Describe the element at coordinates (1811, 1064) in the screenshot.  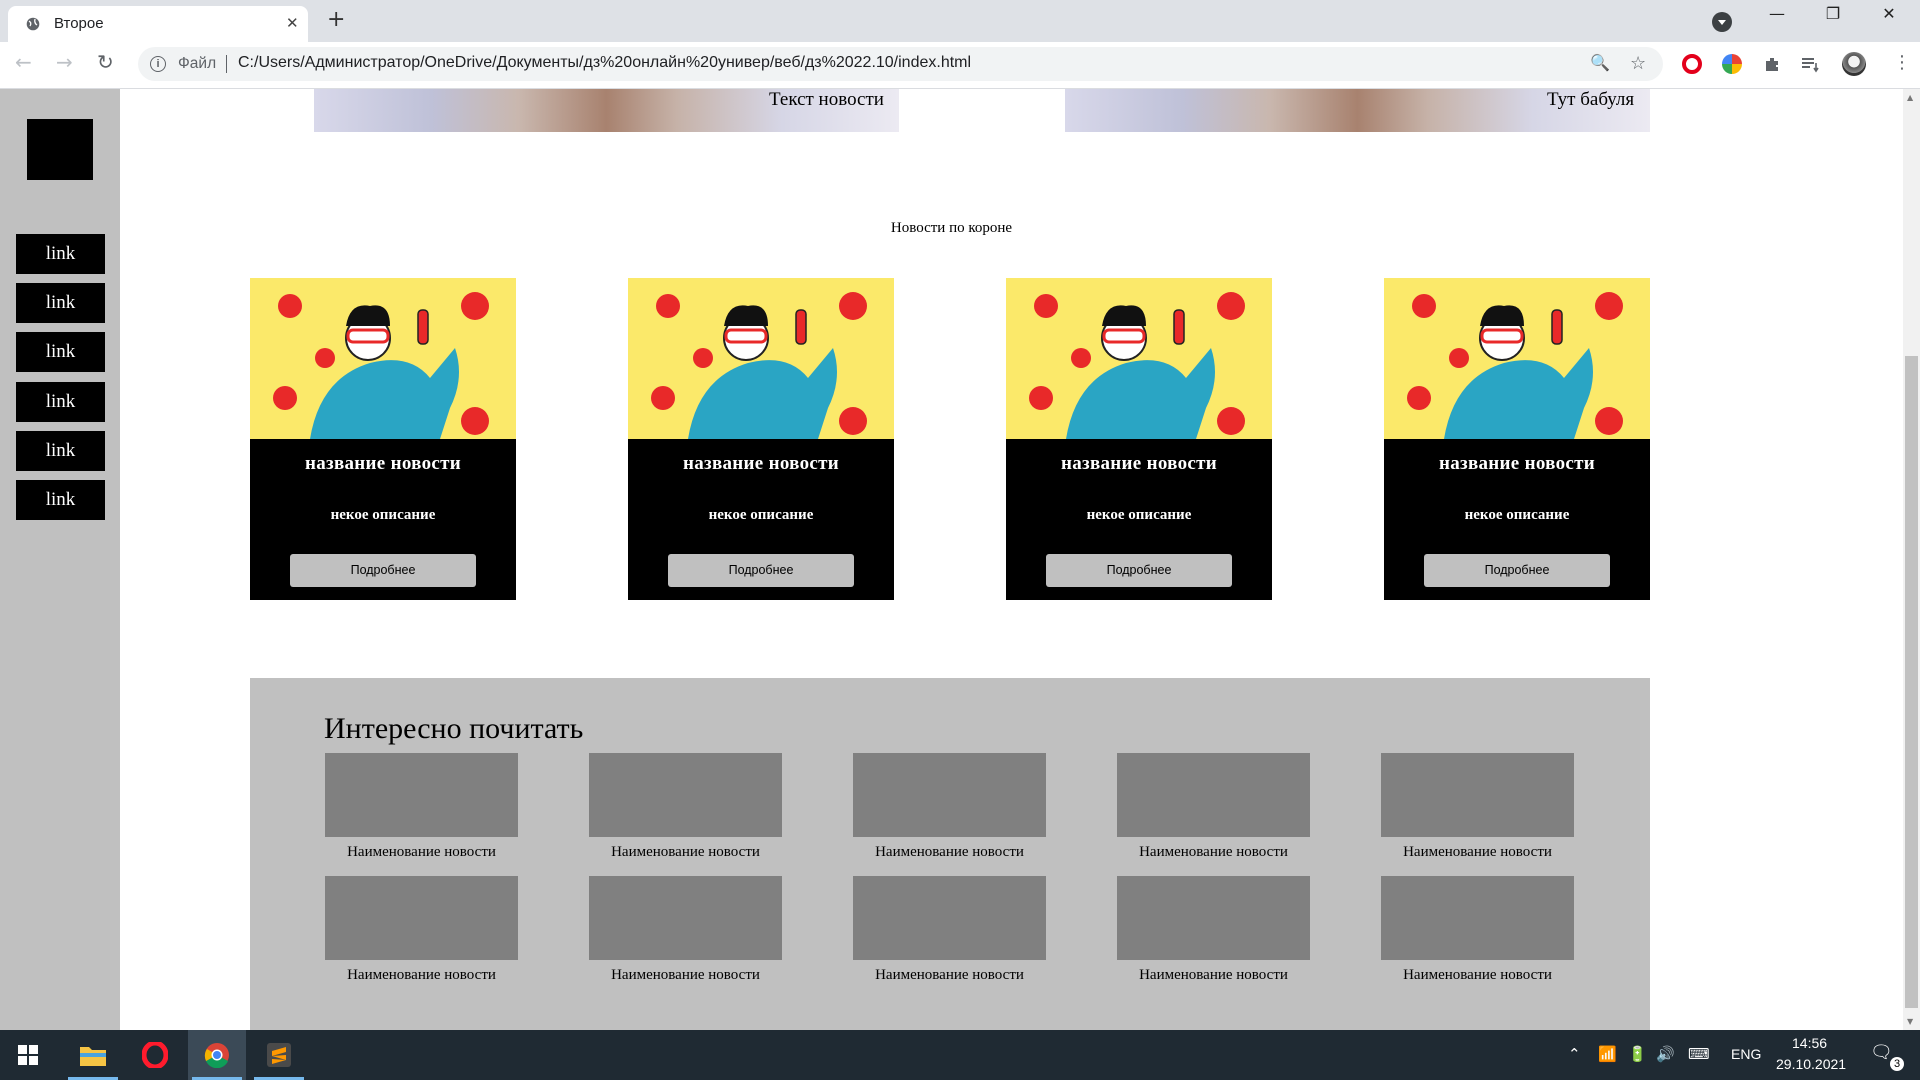
I see `clock-date: 29.10.2021` at that location.